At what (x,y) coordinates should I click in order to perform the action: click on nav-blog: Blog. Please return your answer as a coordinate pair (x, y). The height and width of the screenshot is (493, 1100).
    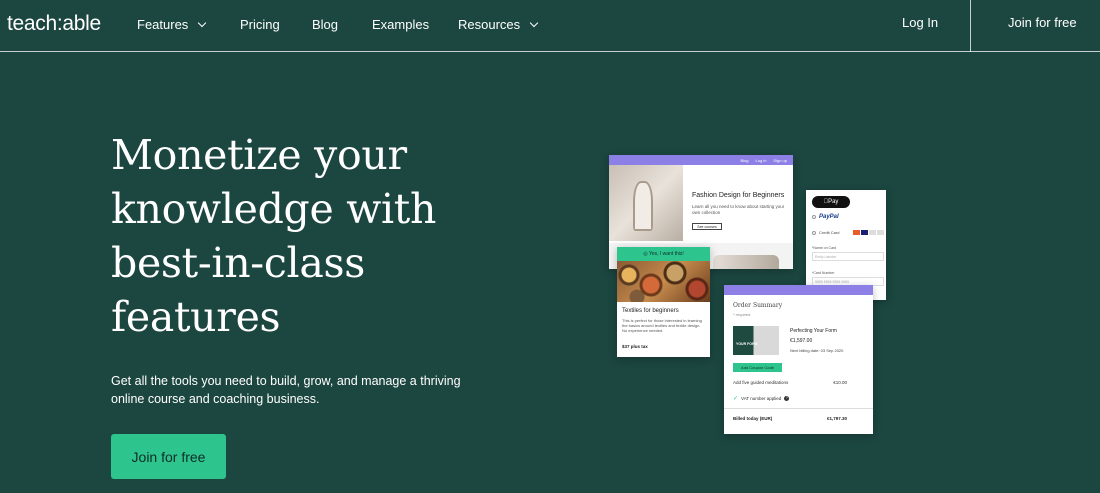
    Looking at the image, I should click on (325, 24).